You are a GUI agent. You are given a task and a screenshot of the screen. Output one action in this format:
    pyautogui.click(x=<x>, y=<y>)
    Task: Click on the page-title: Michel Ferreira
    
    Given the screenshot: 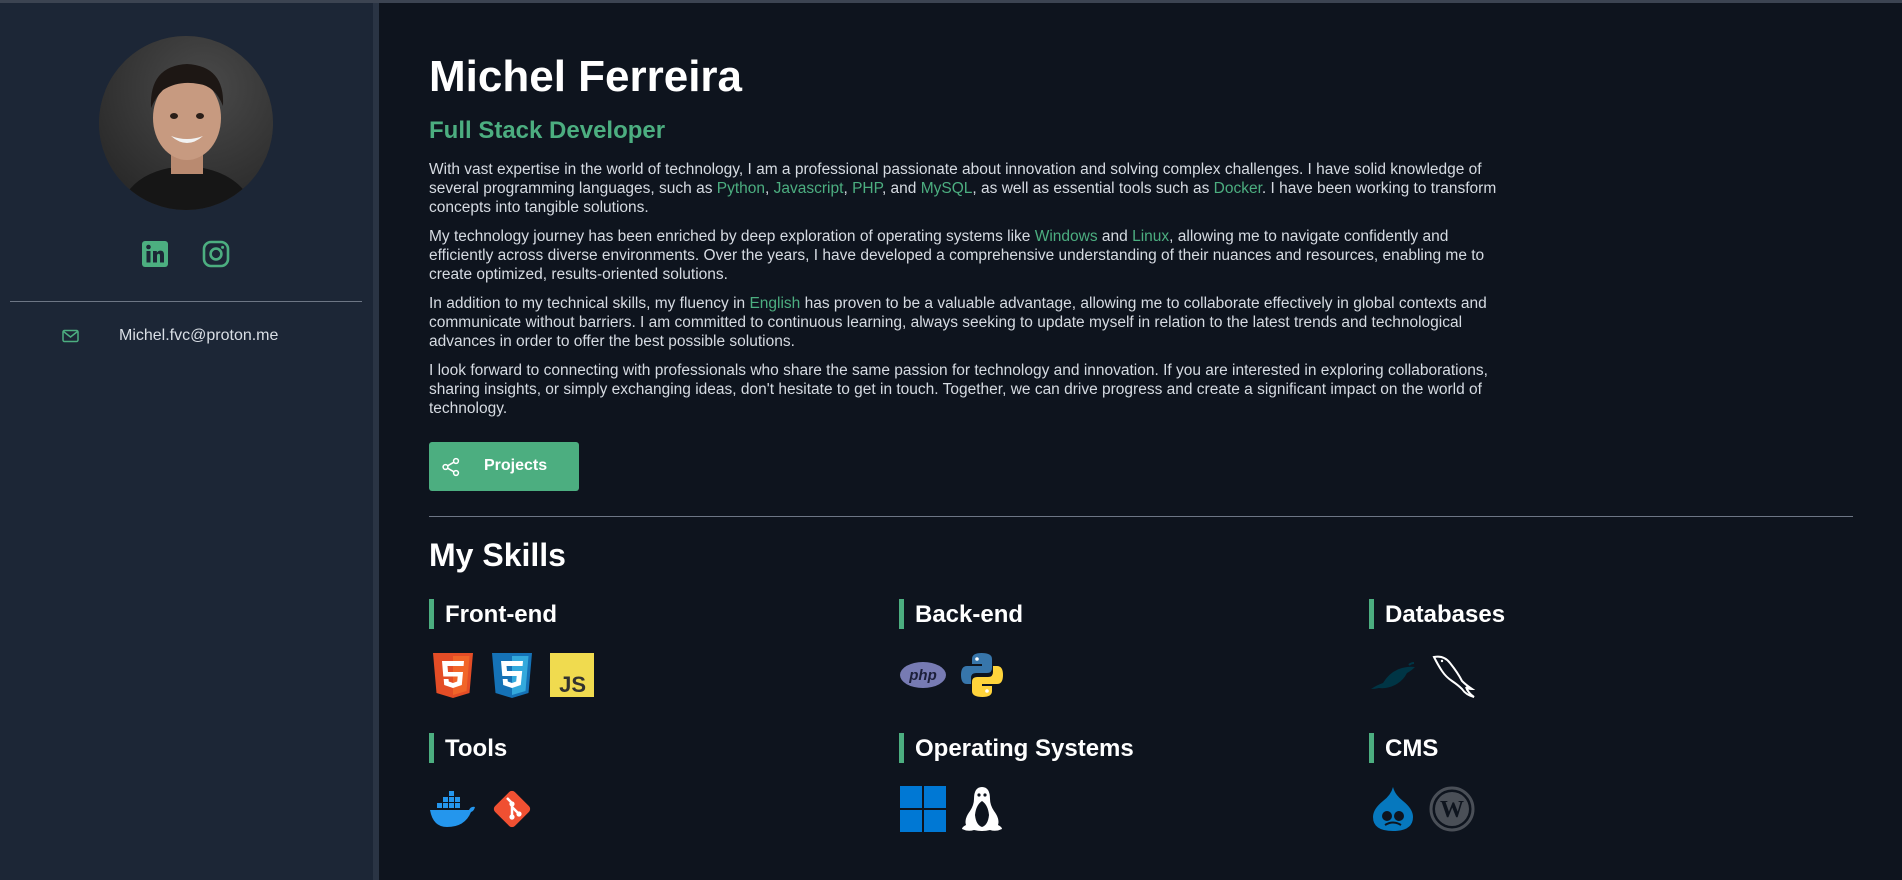 What is the action you would take?
    pyautogui.click(x=586, y=76)
    